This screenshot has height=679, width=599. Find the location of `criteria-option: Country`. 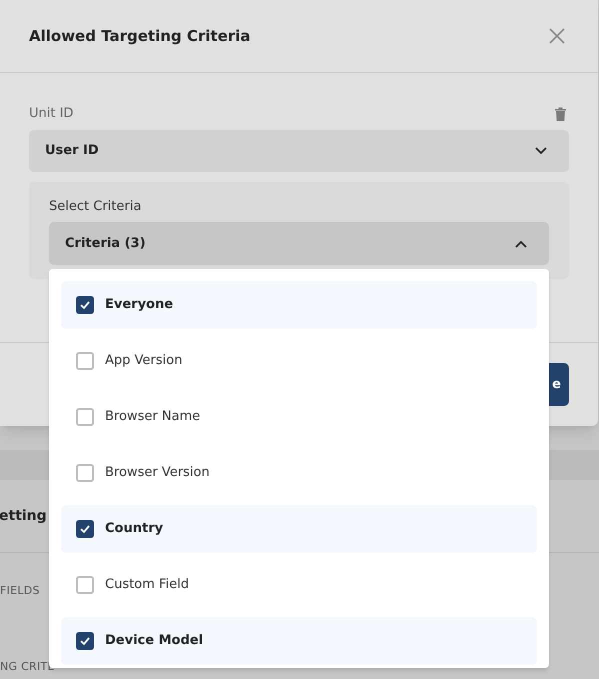

criteria-option: Country is located at coordinates (299, 529).